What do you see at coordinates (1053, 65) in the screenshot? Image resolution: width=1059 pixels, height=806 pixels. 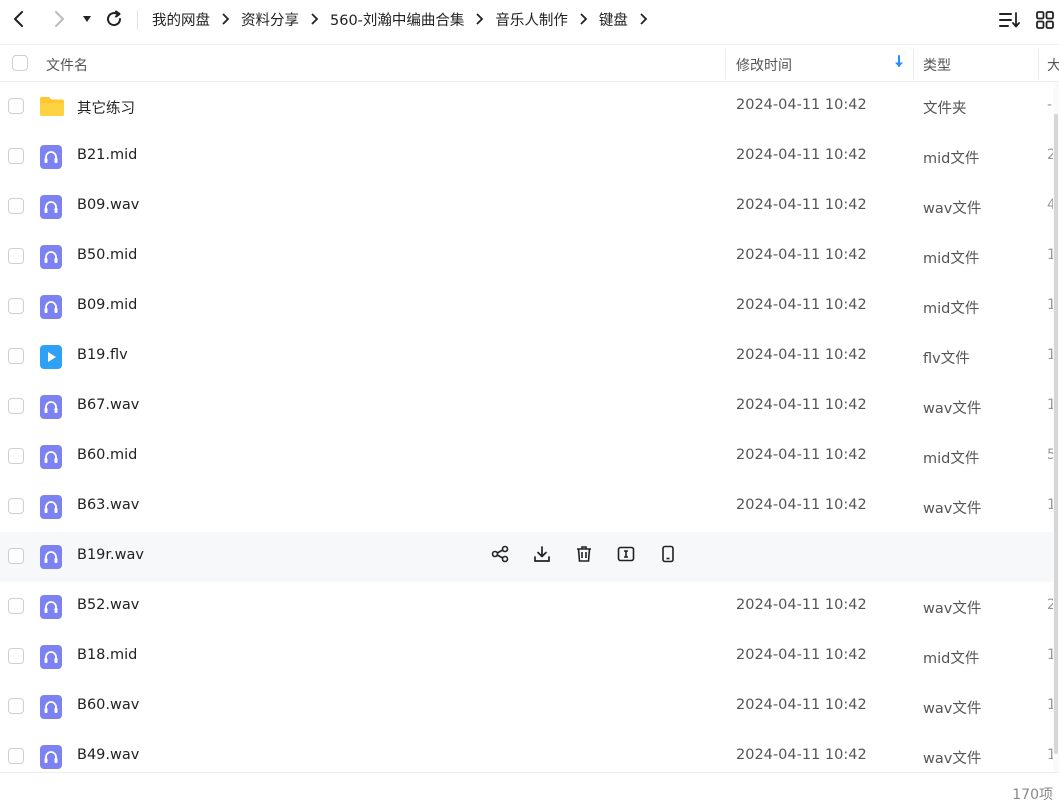 I see `column-header-size: 大` at bounding box center [1053, 65].